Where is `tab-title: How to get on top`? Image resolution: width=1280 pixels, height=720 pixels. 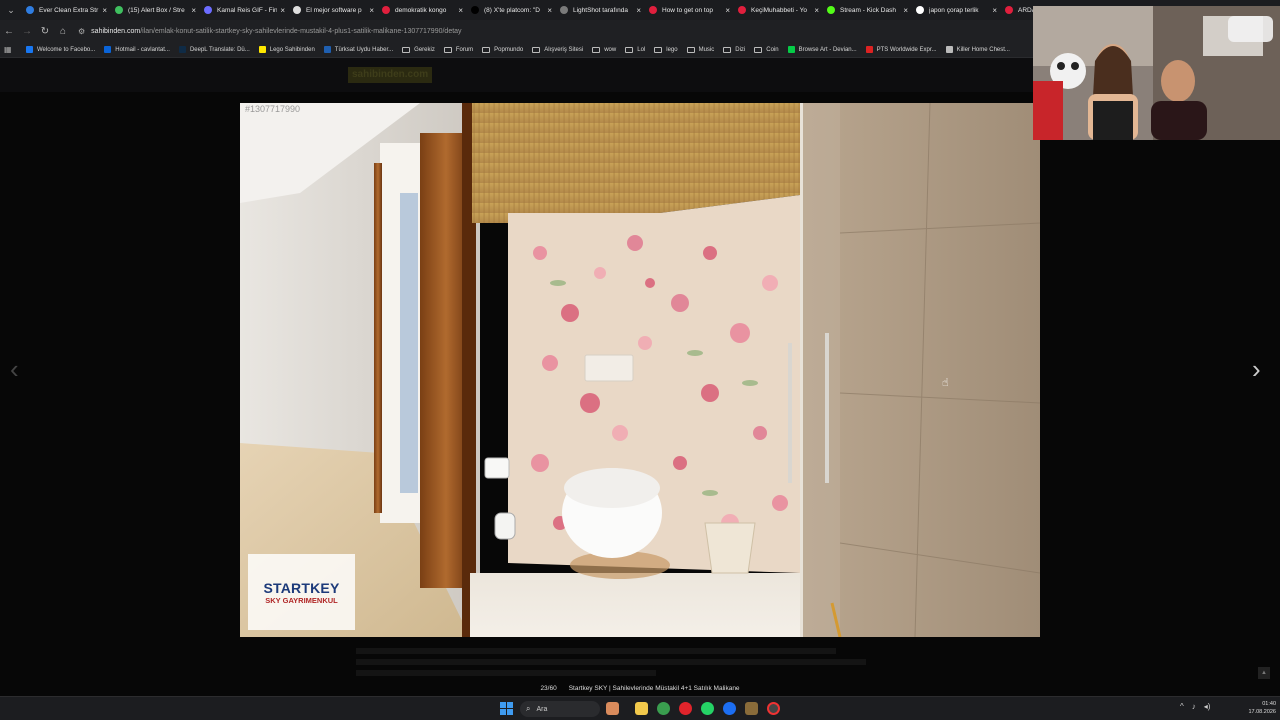 tab-title: How to get on top is located at coordinates (687, 10).